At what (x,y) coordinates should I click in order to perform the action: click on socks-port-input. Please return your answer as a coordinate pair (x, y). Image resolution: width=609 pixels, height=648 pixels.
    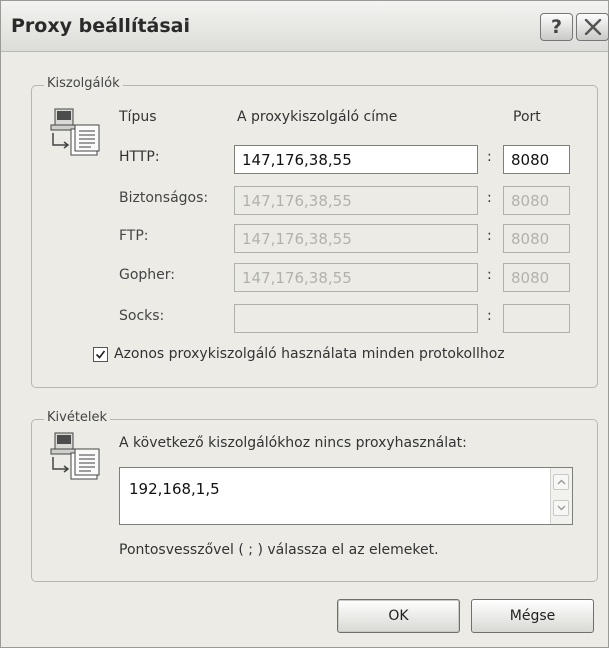
    Looking at the image, I should click on (536, 318).